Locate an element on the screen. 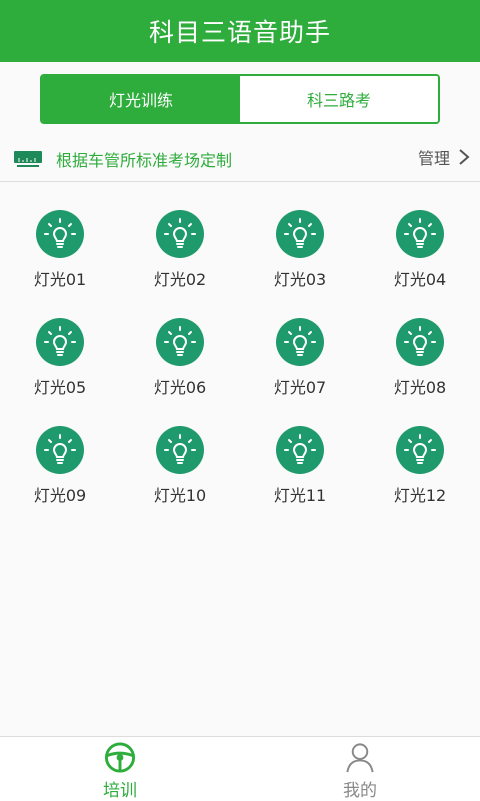 The image size is (480, 801). light-item: 灯光09 is located at coordinates (60, 468).